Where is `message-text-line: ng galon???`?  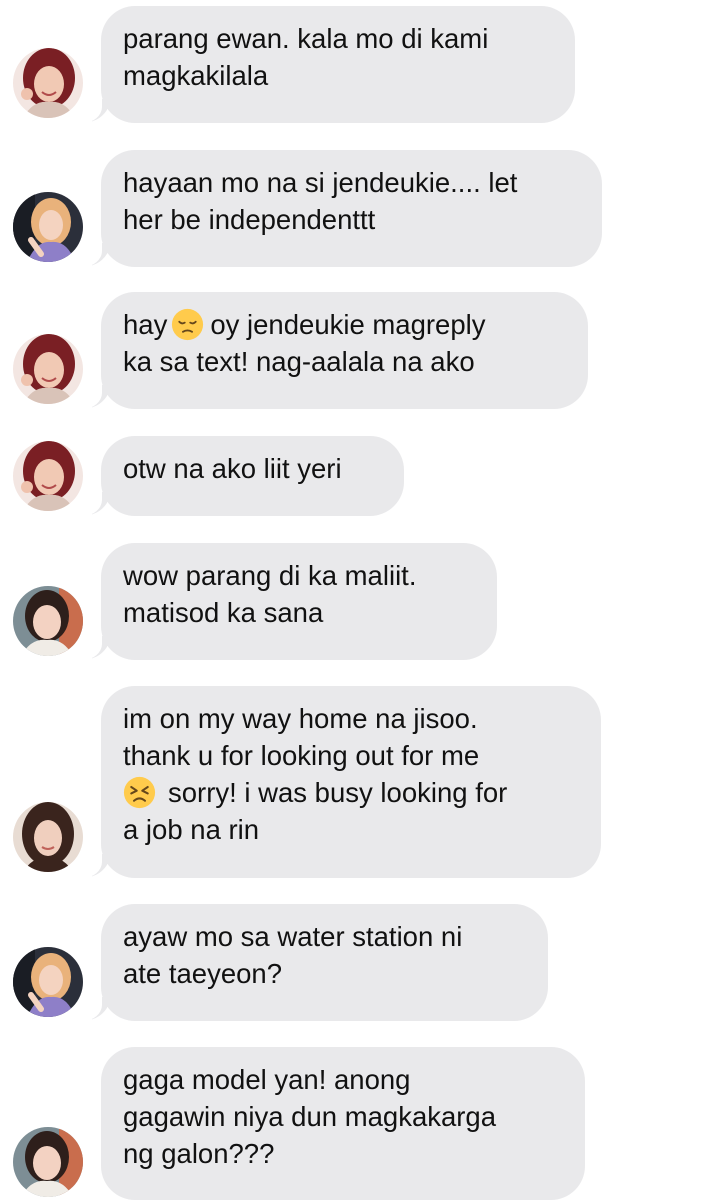 message-text-line: ng galon??? is located at coordinates (199, 1153).